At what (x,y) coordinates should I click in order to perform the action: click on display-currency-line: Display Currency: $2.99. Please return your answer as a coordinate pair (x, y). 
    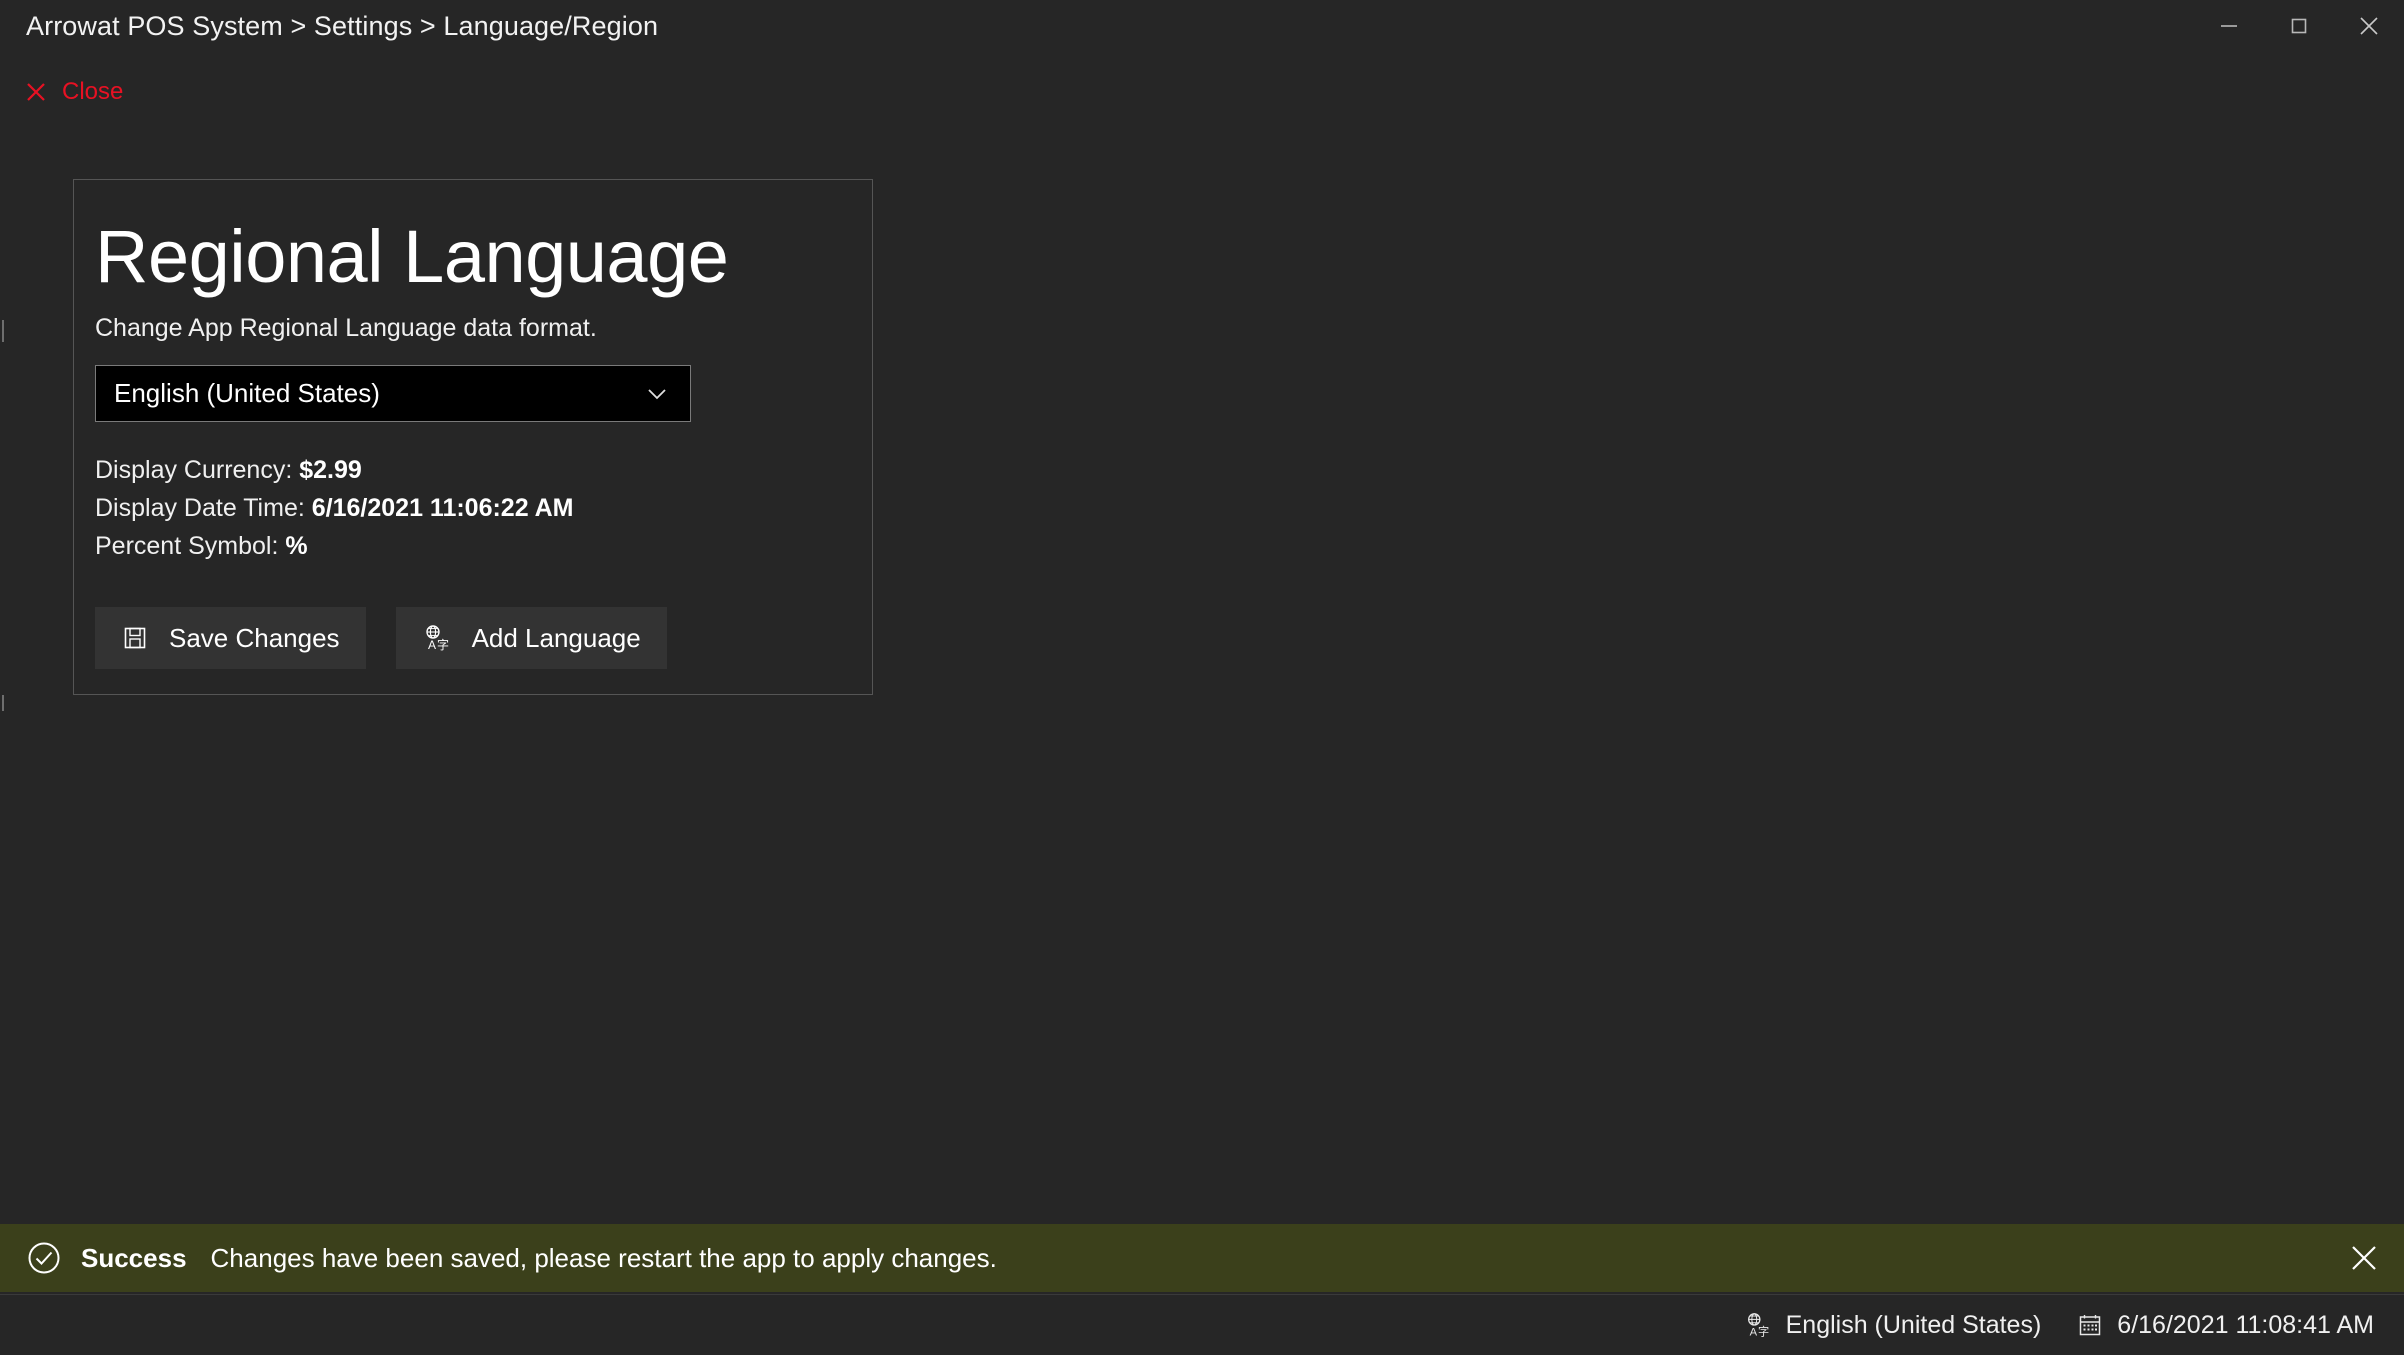
    Looking at the image, I should click on (483, 470).